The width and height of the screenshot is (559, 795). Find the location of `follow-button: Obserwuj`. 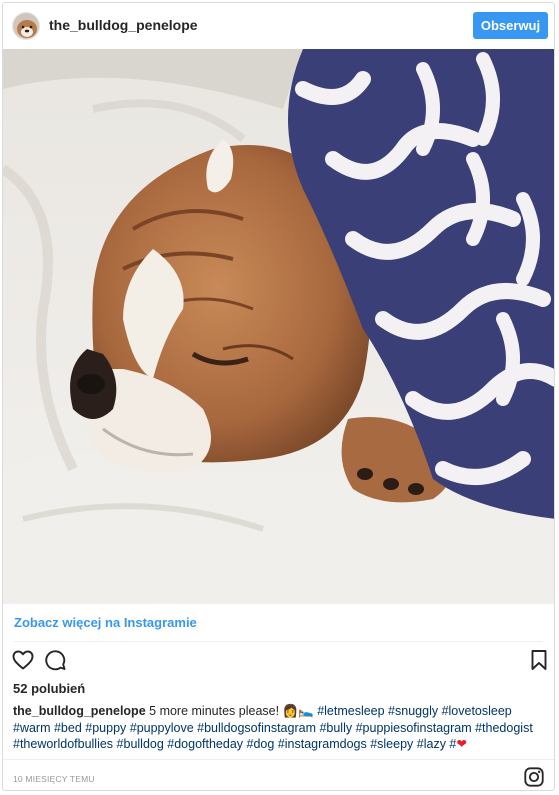

follow-button: Obserwuj is located at coordinates (510, 25).